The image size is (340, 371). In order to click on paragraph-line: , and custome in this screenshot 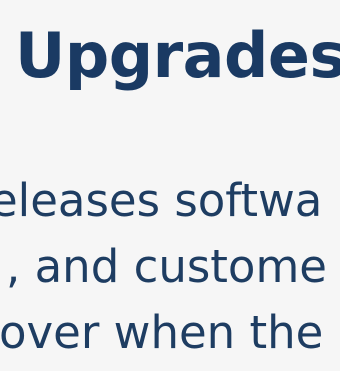, I will do `click(166, 266)`.